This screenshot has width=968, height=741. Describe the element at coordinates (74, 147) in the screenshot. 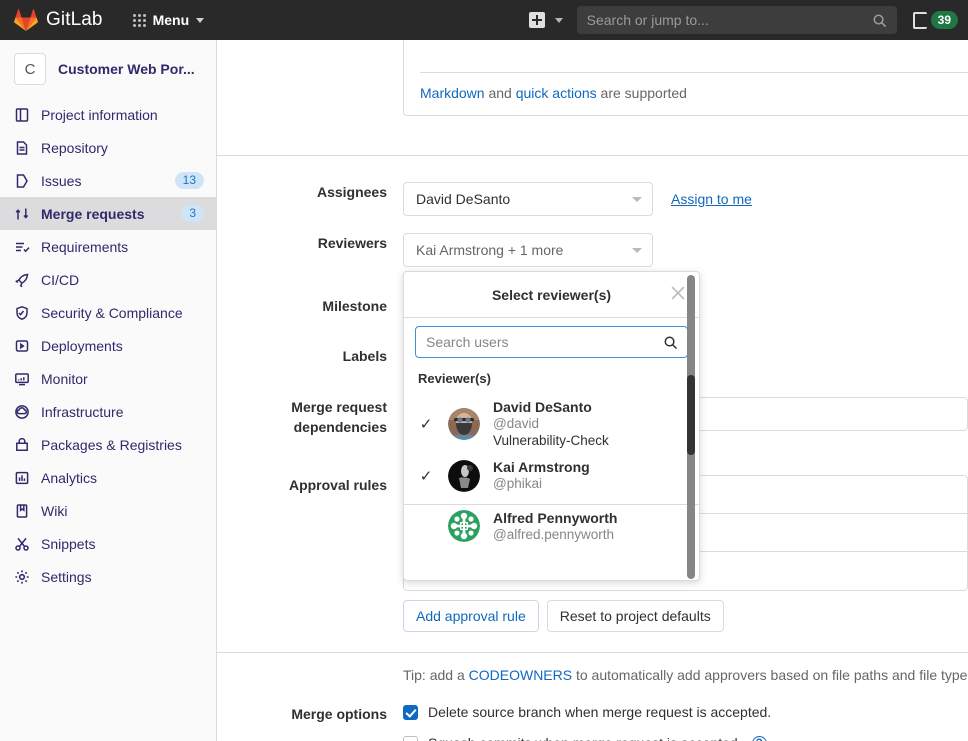

I see `sidebar-item-label: Repository` at that location.